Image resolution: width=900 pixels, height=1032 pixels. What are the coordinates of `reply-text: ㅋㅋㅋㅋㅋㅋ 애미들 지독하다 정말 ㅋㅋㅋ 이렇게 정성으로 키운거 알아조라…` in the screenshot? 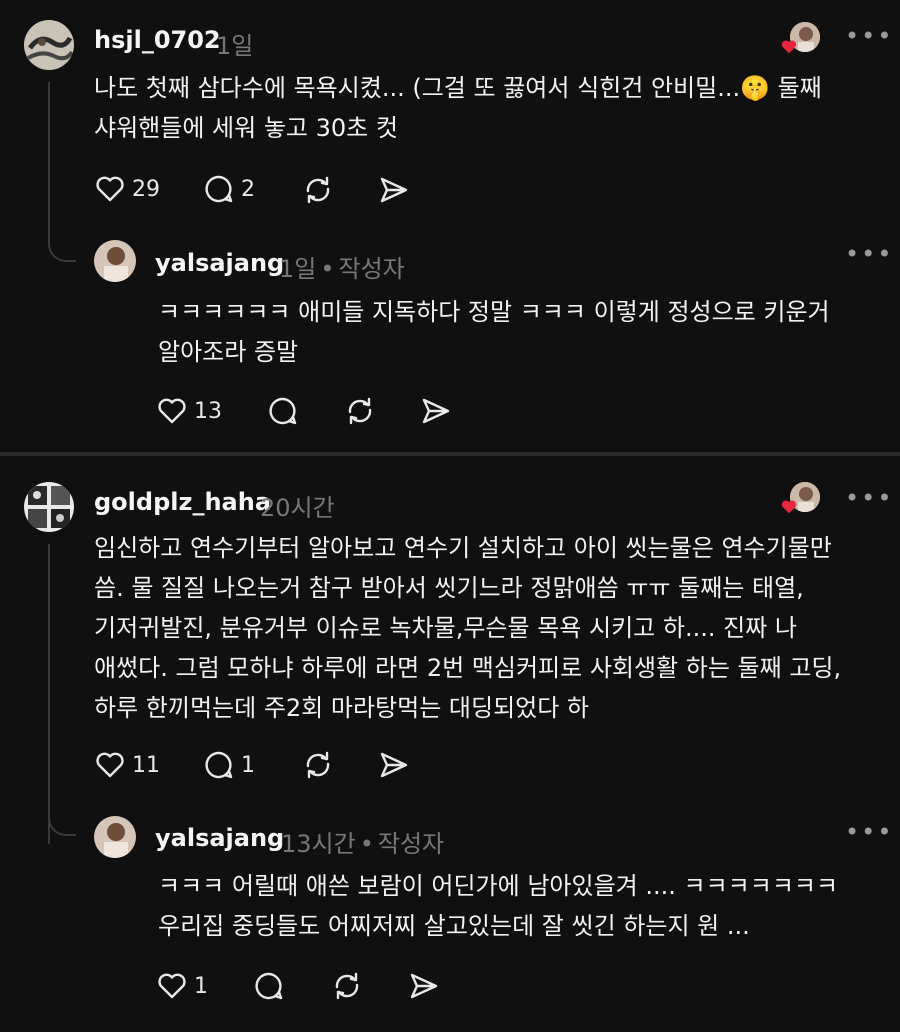 It's located at (494, 332).